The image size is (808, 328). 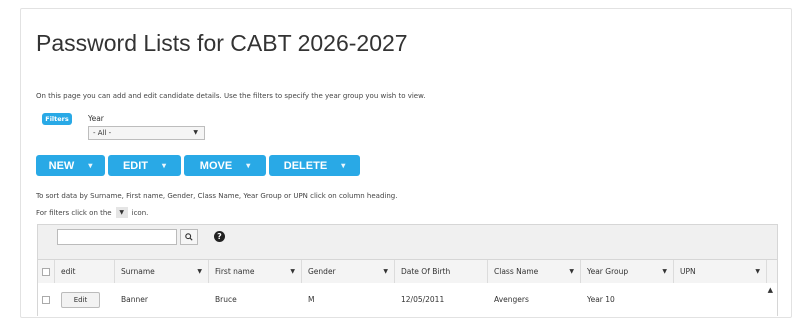 I want to click on select-all-cell, so click(x=46, y=271).